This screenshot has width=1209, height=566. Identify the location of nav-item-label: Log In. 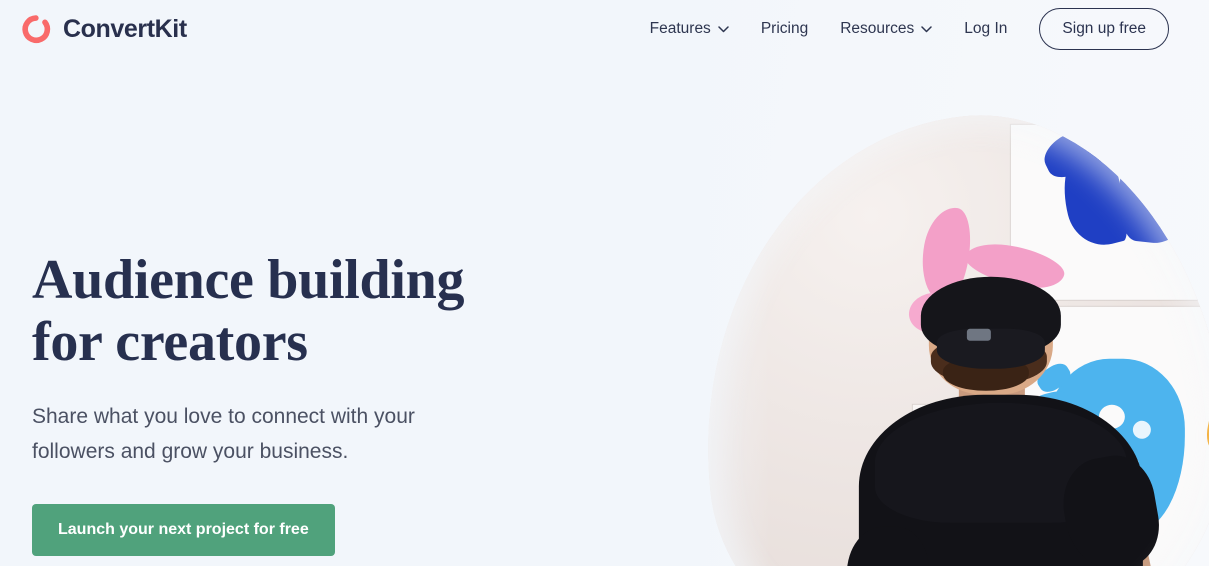
(986, 28).